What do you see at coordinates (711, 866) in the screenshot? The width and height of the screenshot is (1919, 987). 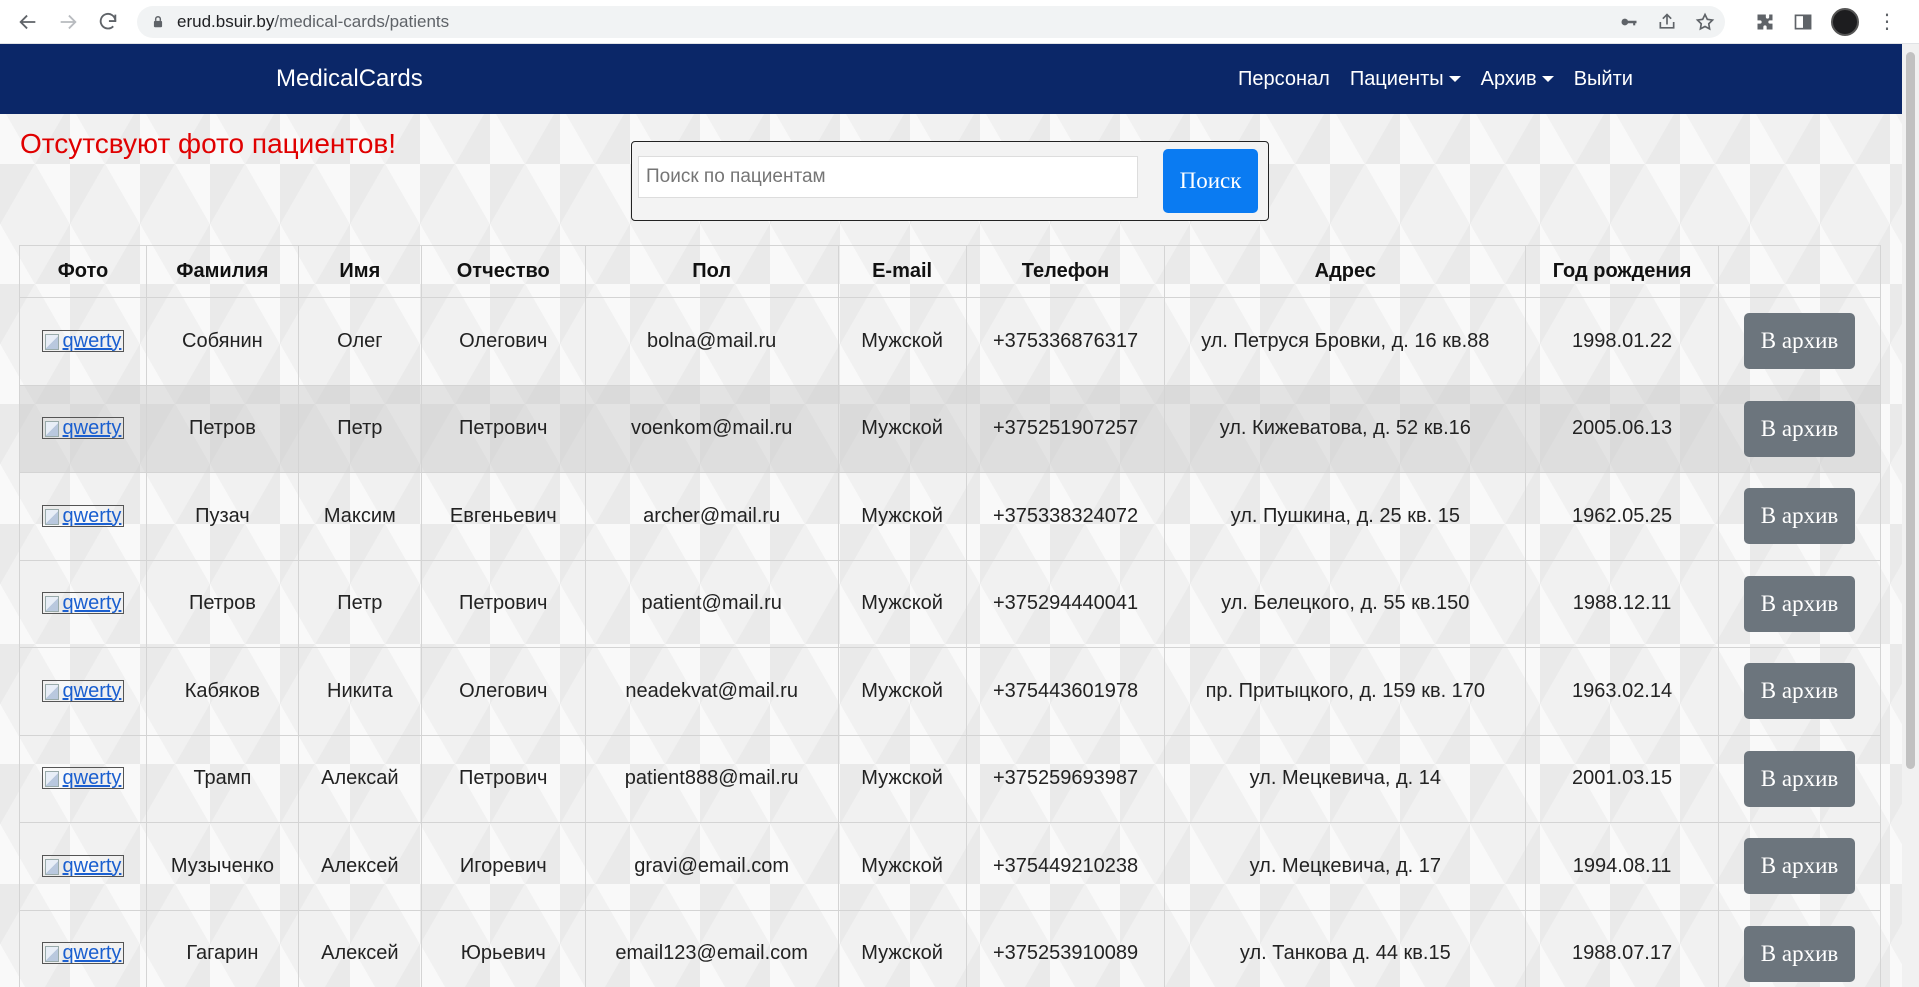 I see `cell-email: gravi@email.com` at bounding box center [711, 866].